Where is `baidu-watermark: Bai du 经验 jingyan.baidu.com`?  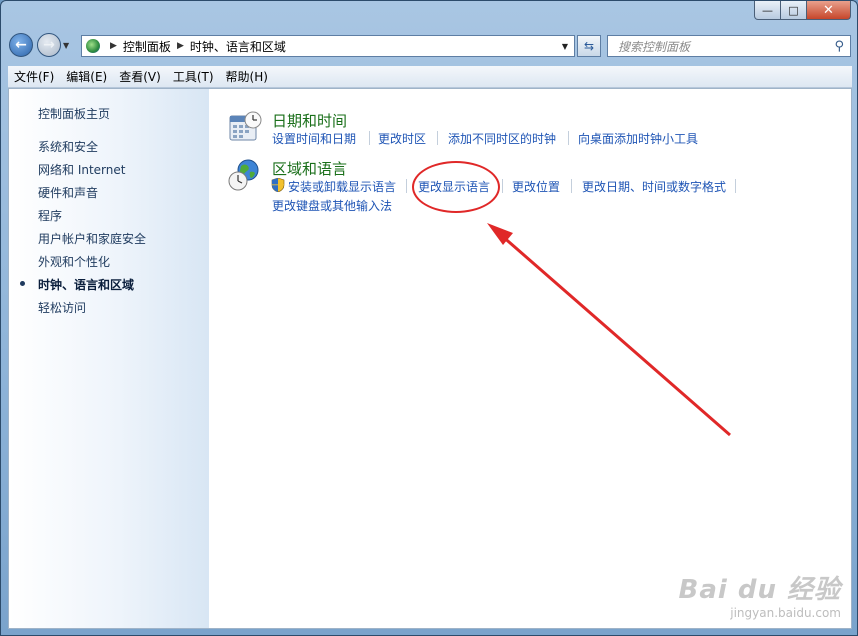 baidu-watermark: Bai du 经验 jingyan.baidu.com is located at coordinates (760, 594).